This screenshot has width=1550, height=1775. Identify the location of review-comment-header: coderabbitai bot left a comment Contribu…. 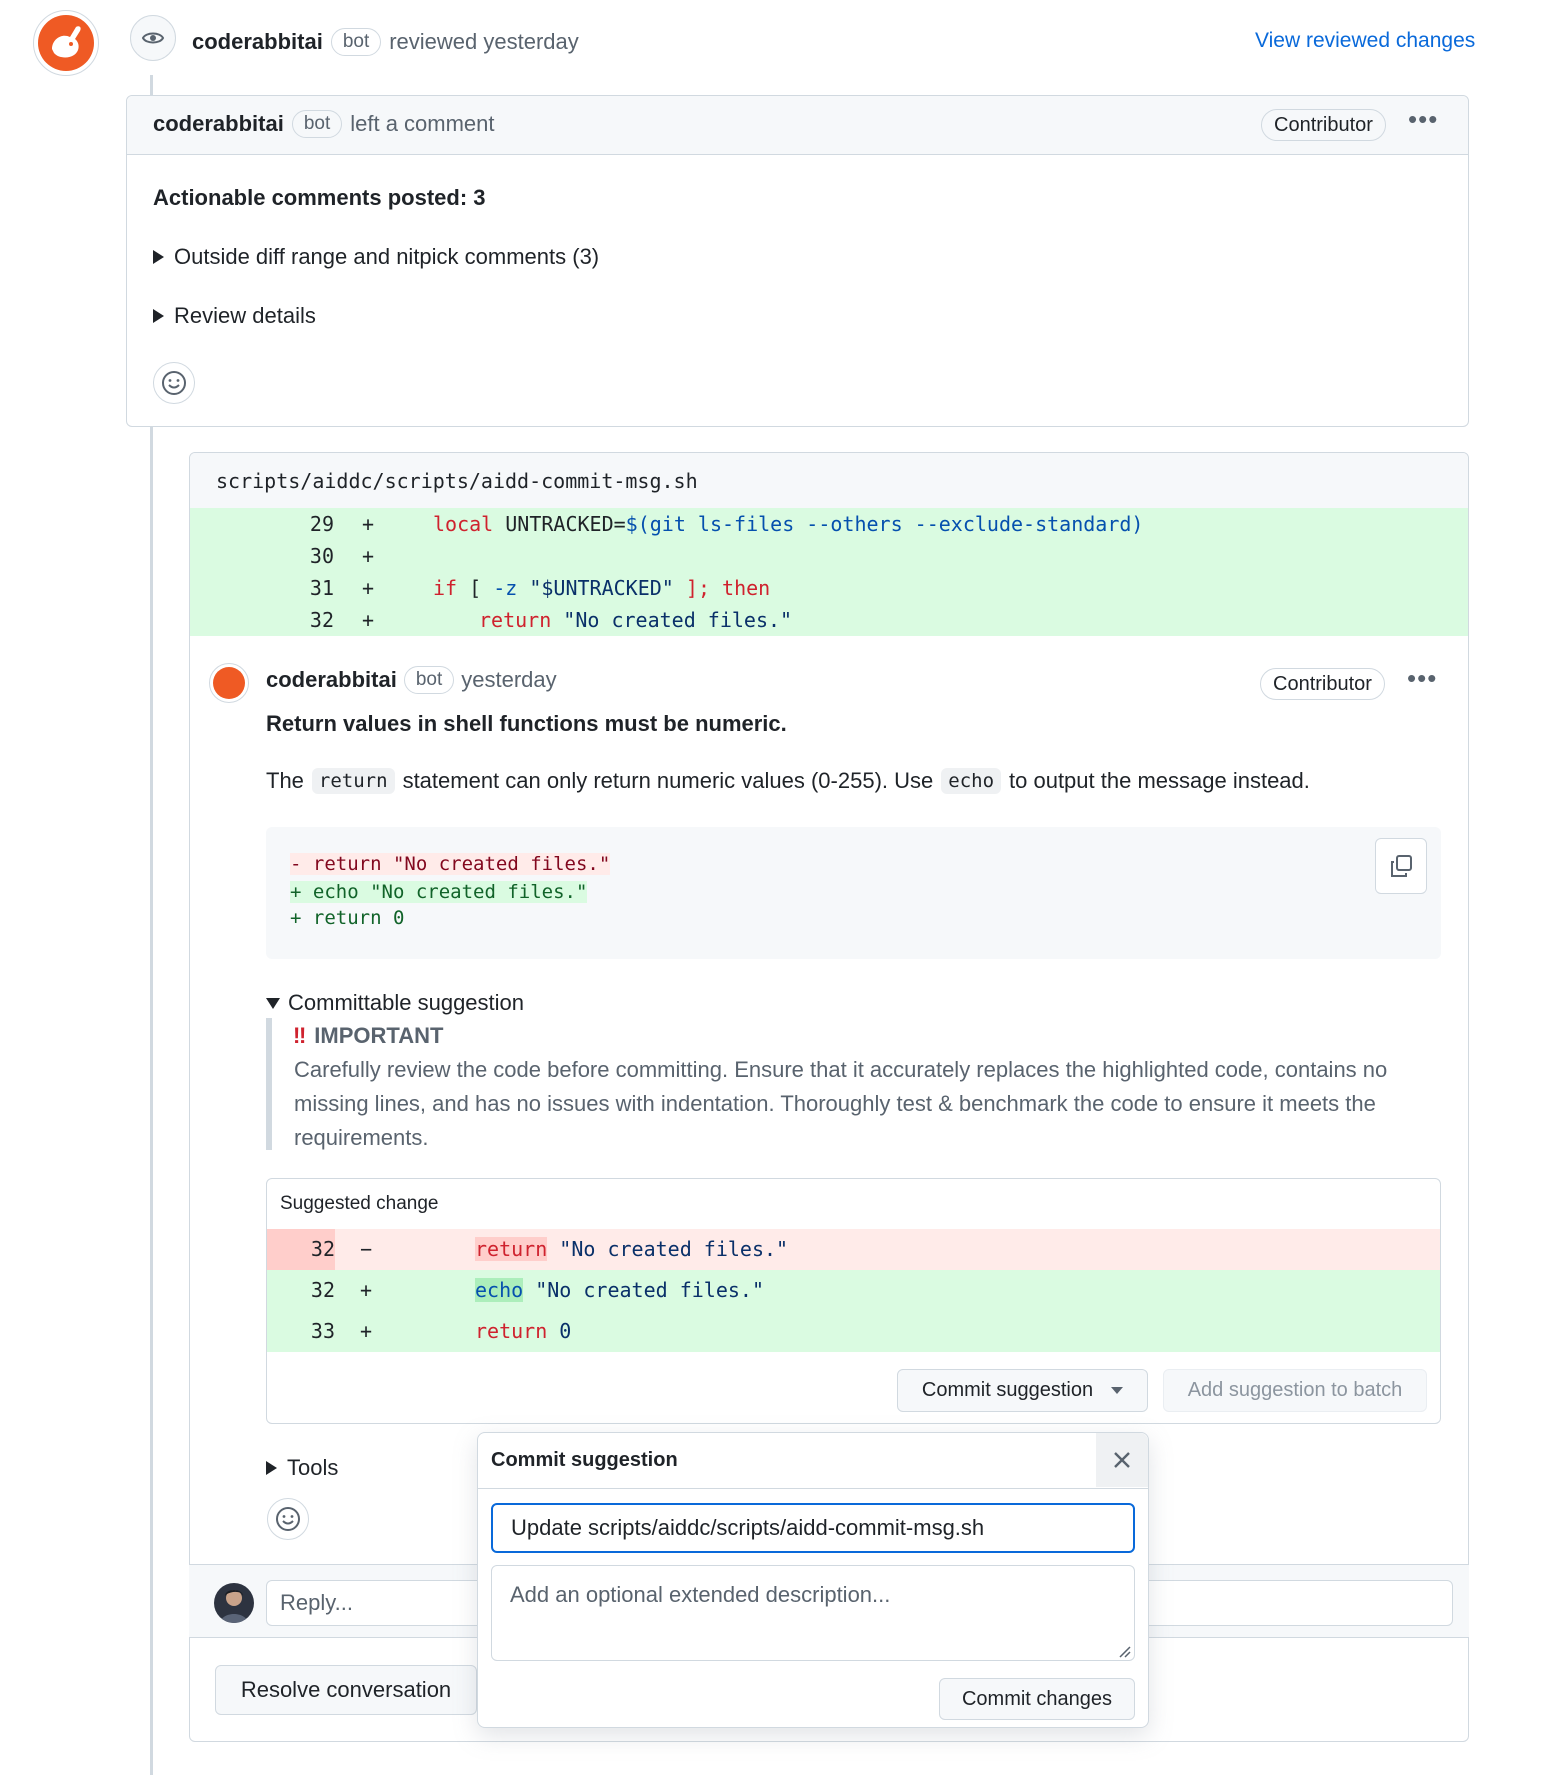
(797, 125).